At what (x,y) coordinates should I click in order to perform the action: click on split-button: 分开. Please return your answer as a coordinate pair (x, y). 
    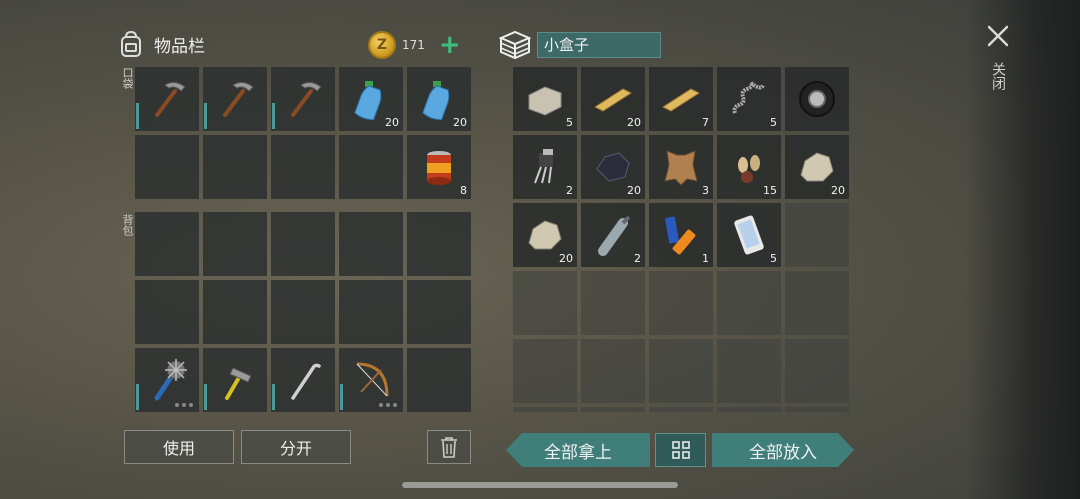
    Looking at the image, I should click on (296, 447).